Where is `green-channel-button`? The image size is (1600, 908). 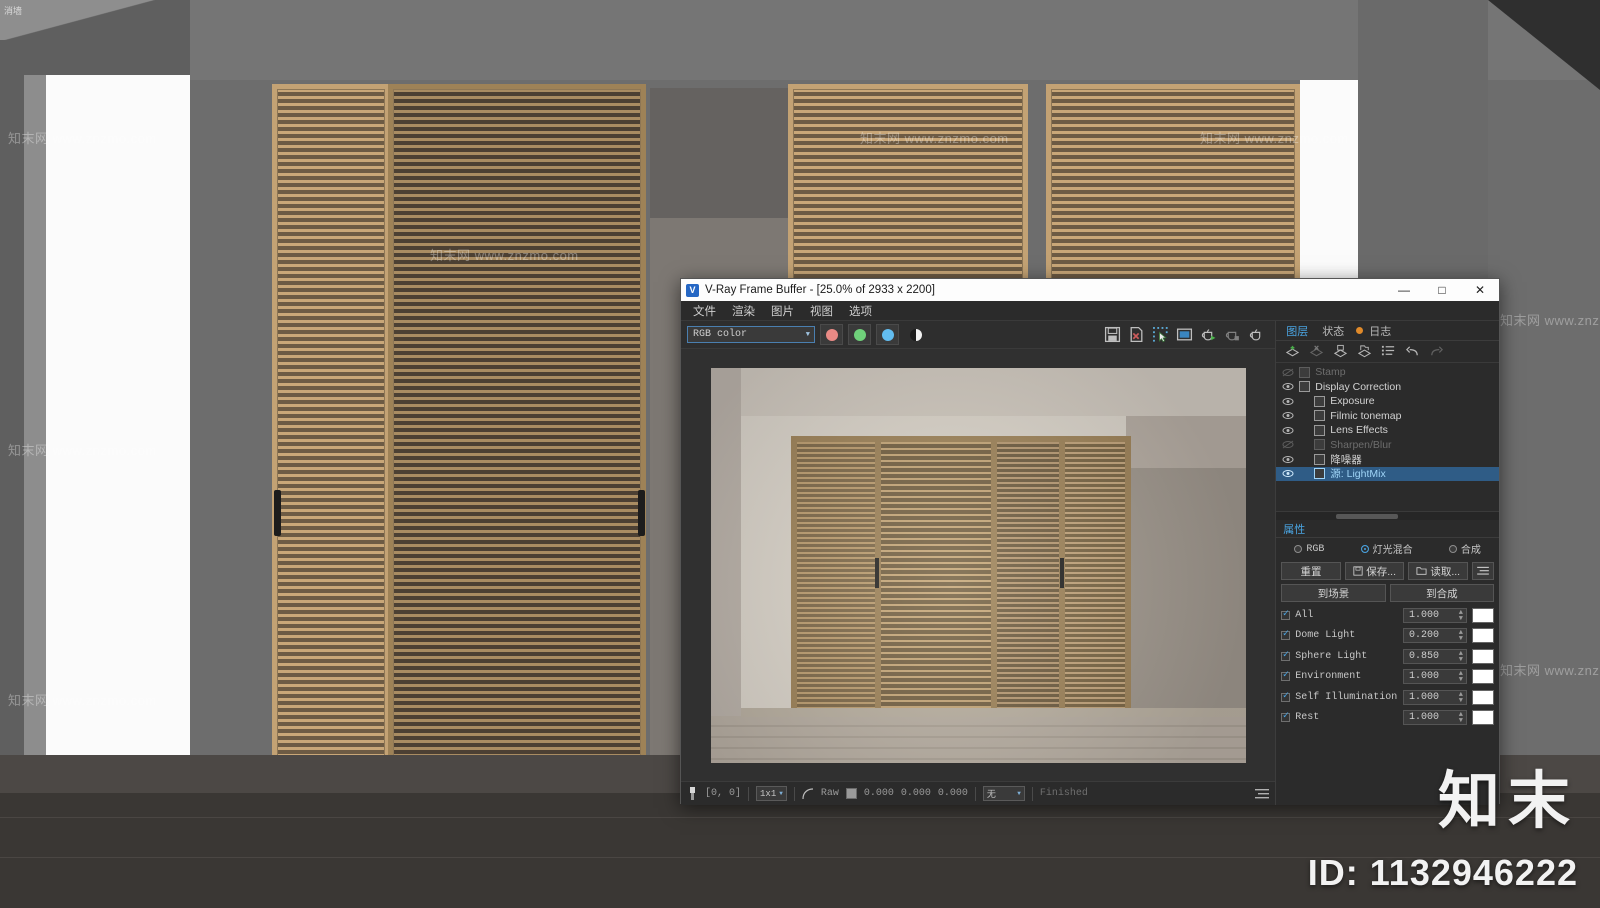
green-channel-button is located at coordinates (859, 334).